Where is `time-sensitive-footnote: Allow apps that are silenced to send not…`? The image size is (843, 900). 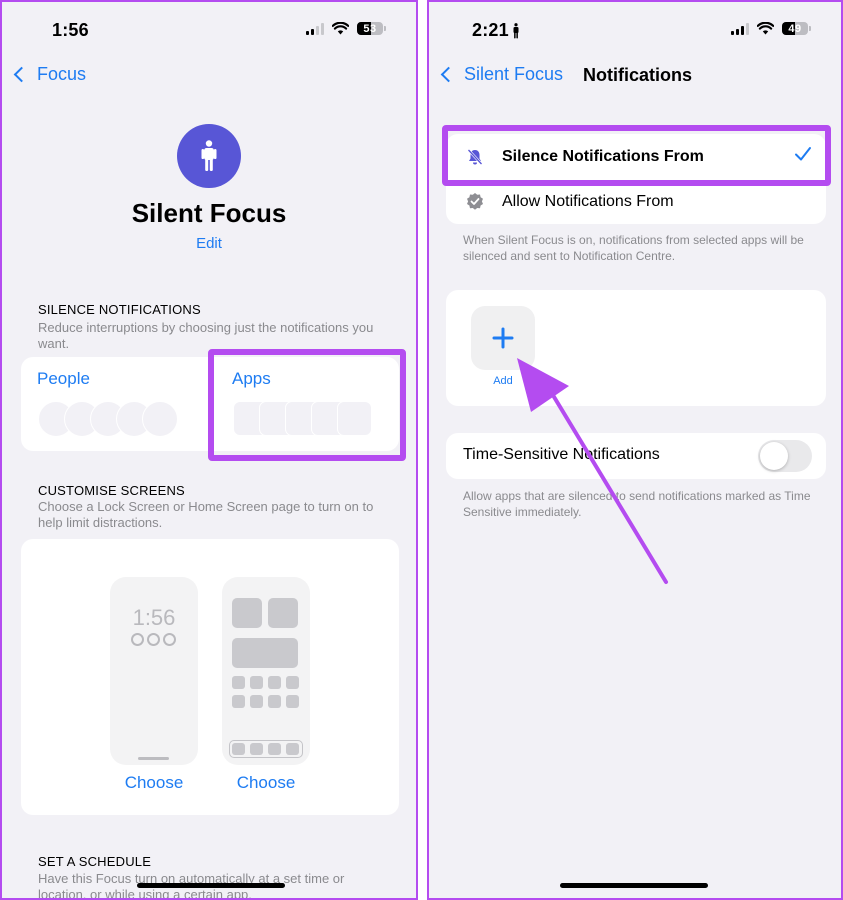 time-sensitive-footnote: Allow apps that are silenced to send not… is located at coordinates (637, 504).